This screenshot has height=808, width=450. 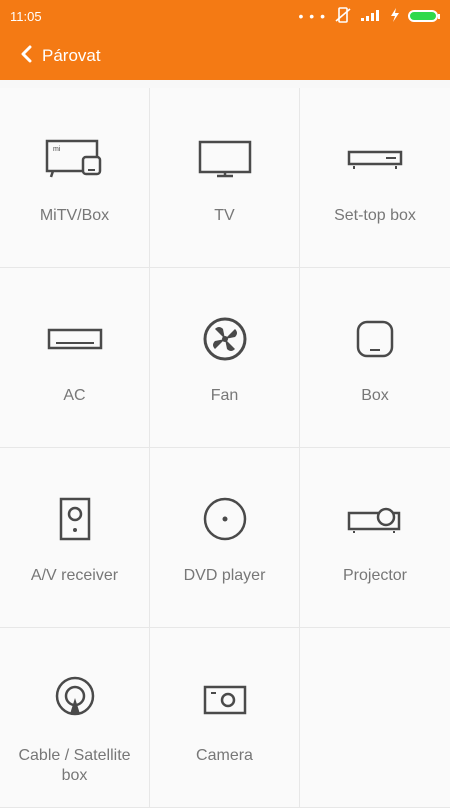 I want to click on back-button: Párovat, so click(x=60, y=56).